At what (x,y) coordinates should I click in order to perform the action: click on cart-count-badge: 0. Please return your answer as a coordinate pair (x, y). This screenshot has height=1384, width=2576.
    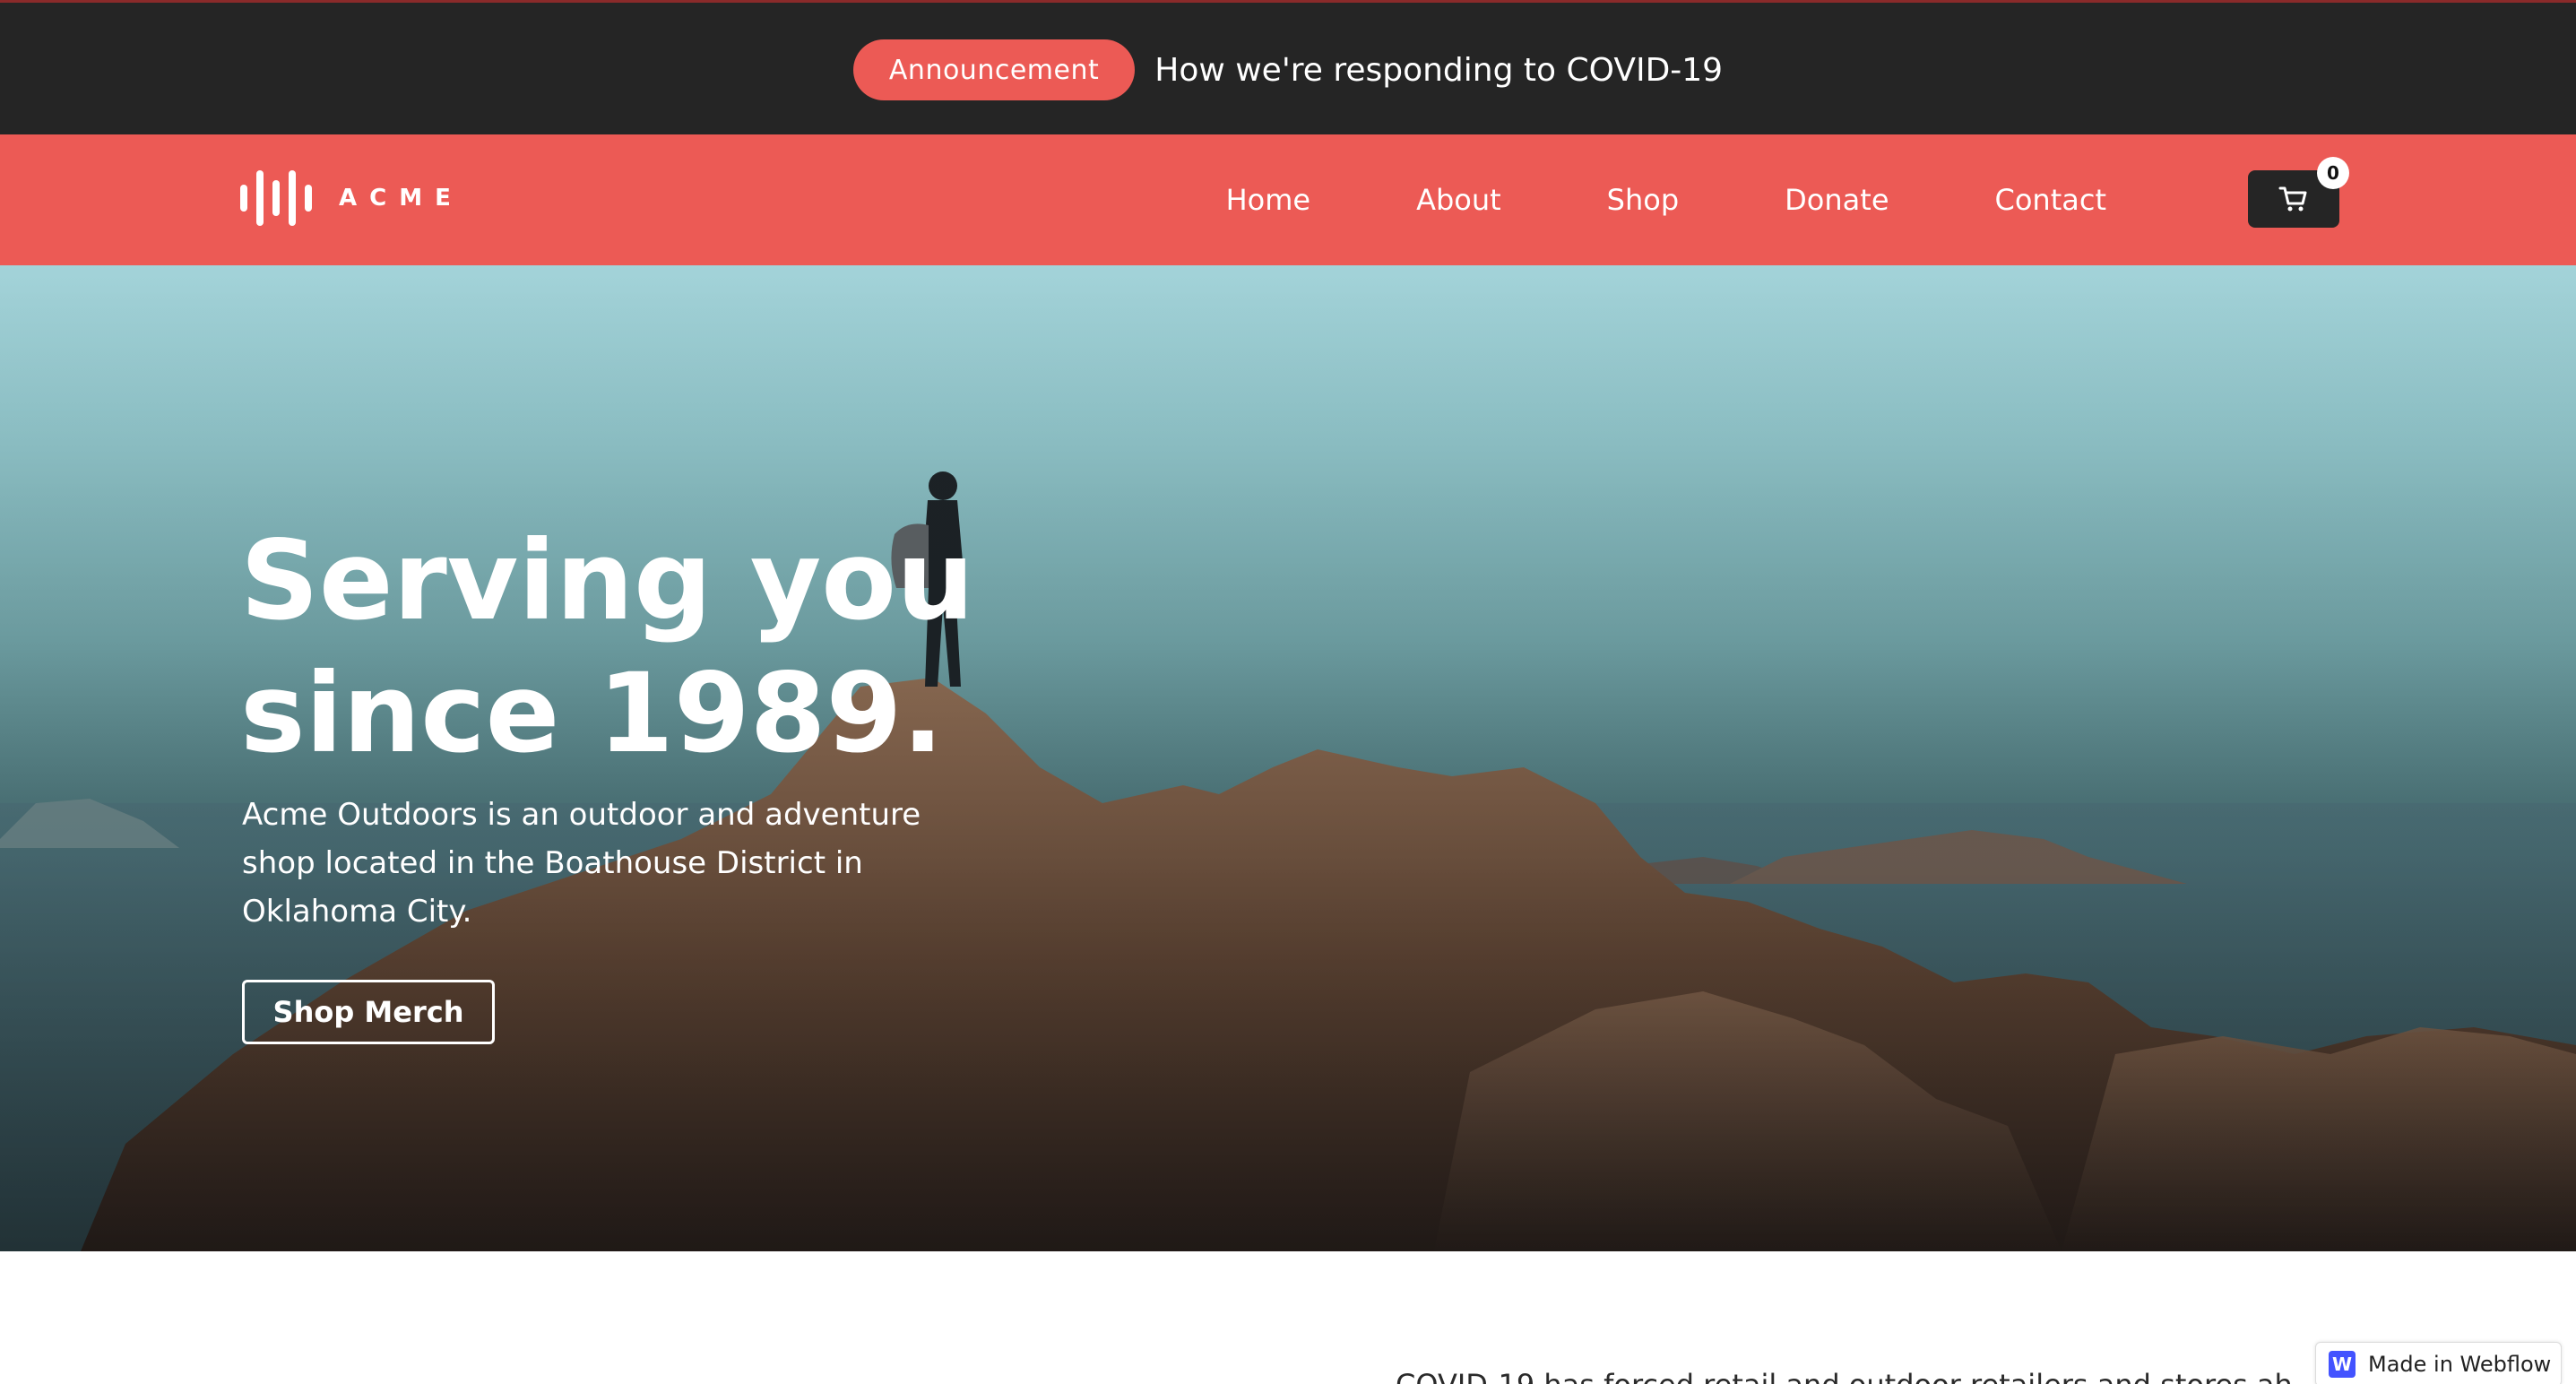
    Looking at the image, I should click on (2333, 173).